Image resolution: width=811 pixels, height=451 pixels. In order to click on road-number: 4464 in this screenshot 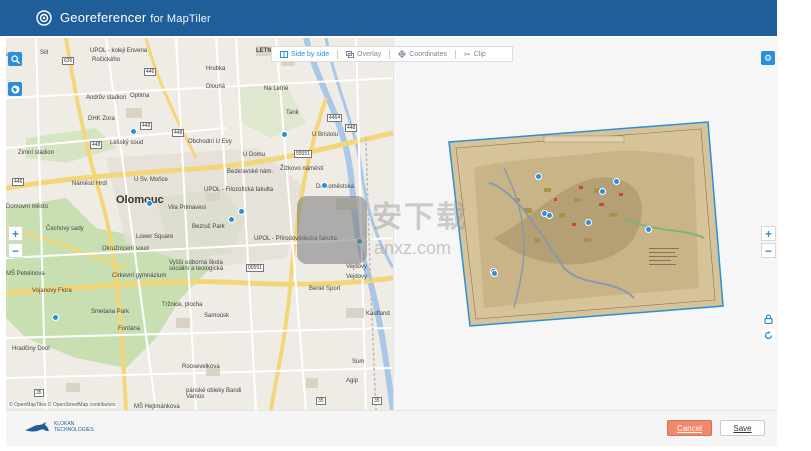, I will do `click(335, 118)`.